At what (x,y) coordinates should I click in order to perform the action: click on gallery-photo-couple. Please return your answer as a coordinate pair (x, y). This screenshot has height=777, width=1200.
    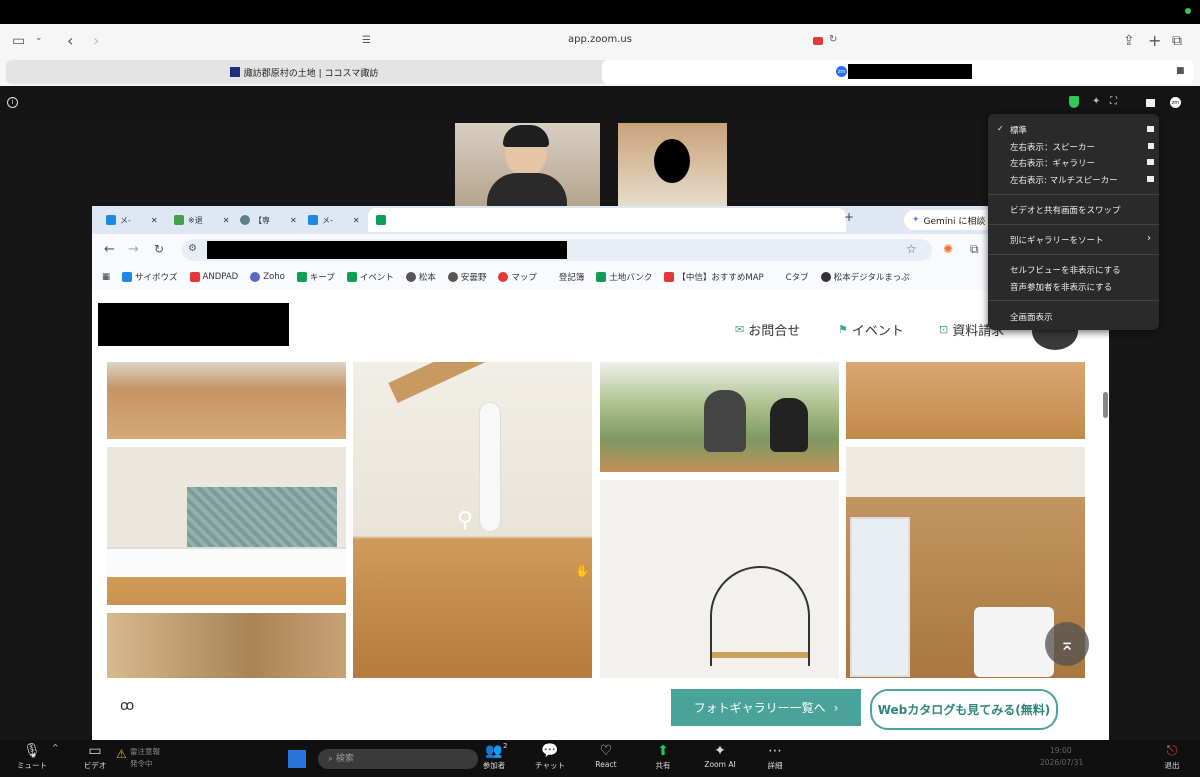
    Looking at the image, I should click on (719, 417).